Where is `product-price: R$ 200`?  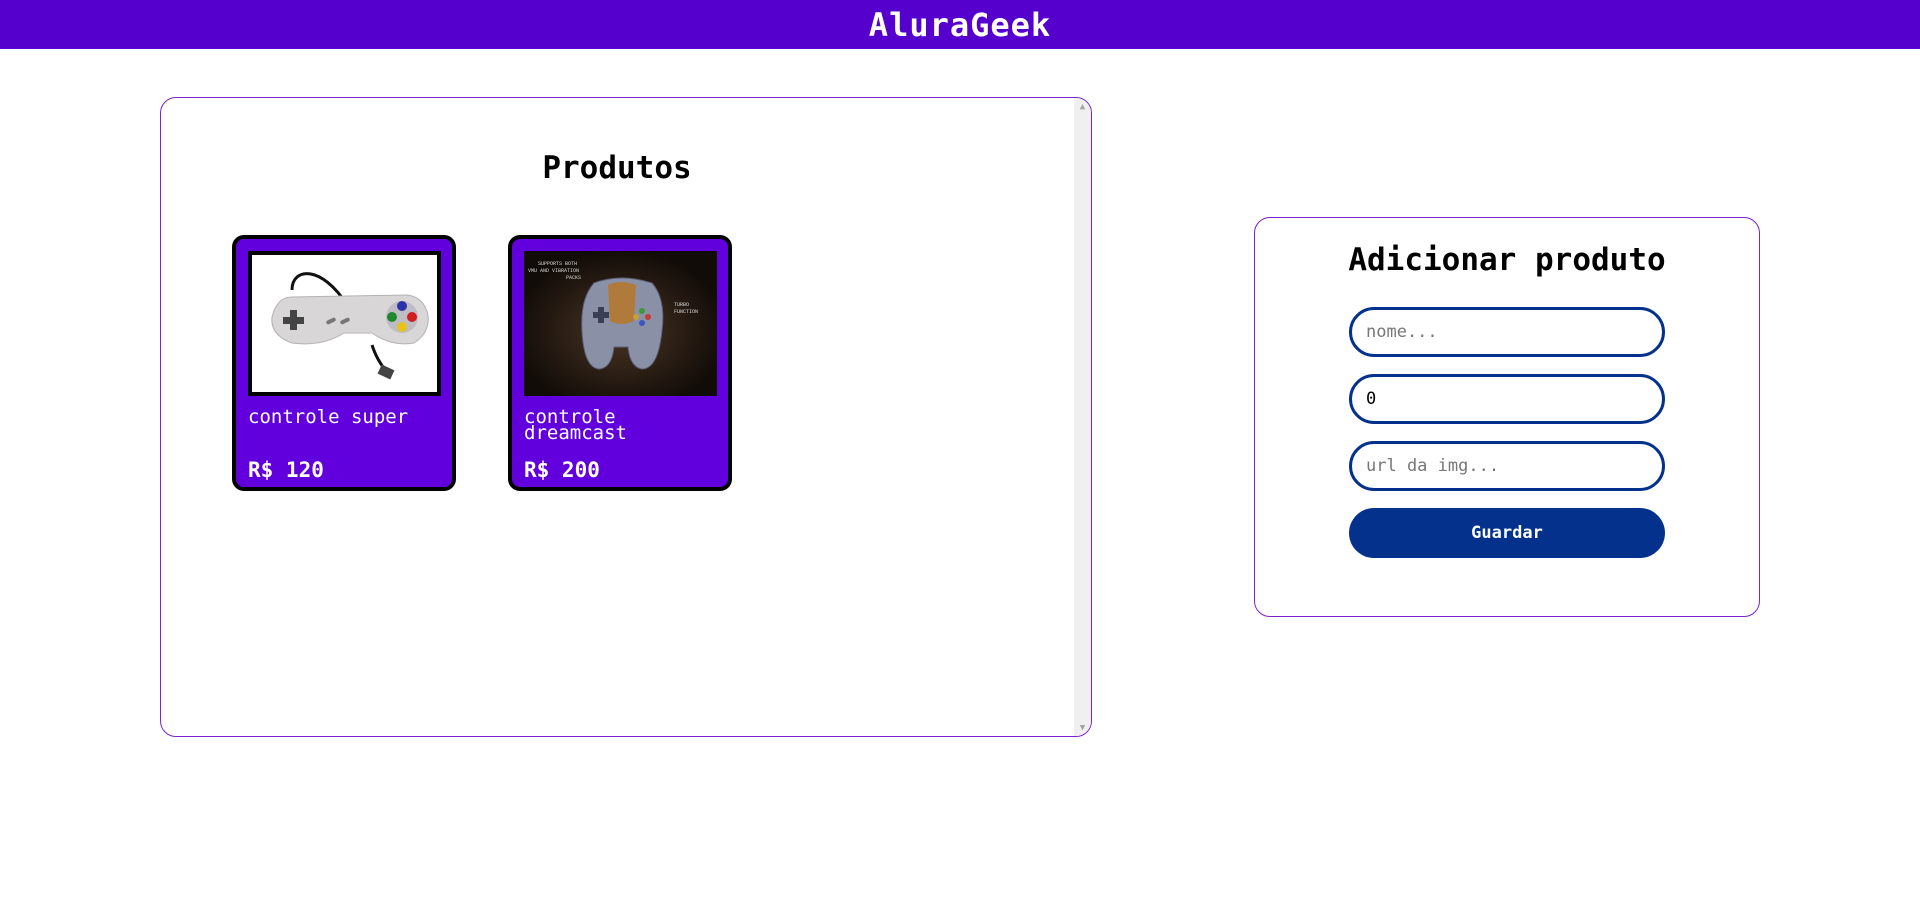
product-price: R$ 200 is located at coordinates (562, 470).